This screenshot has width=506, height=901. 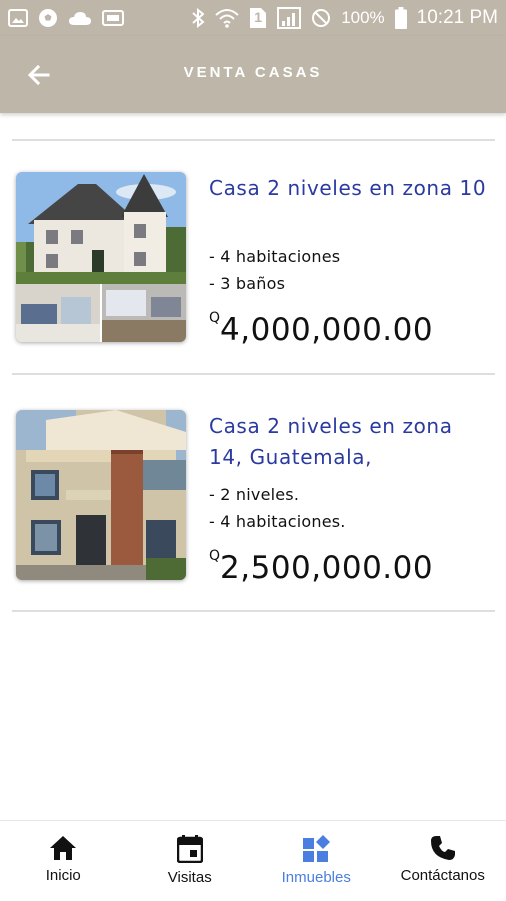 What do you see at coordinates (63, 848) in the screenshot?
I see `home-icon` at bounding box center [63, 848].